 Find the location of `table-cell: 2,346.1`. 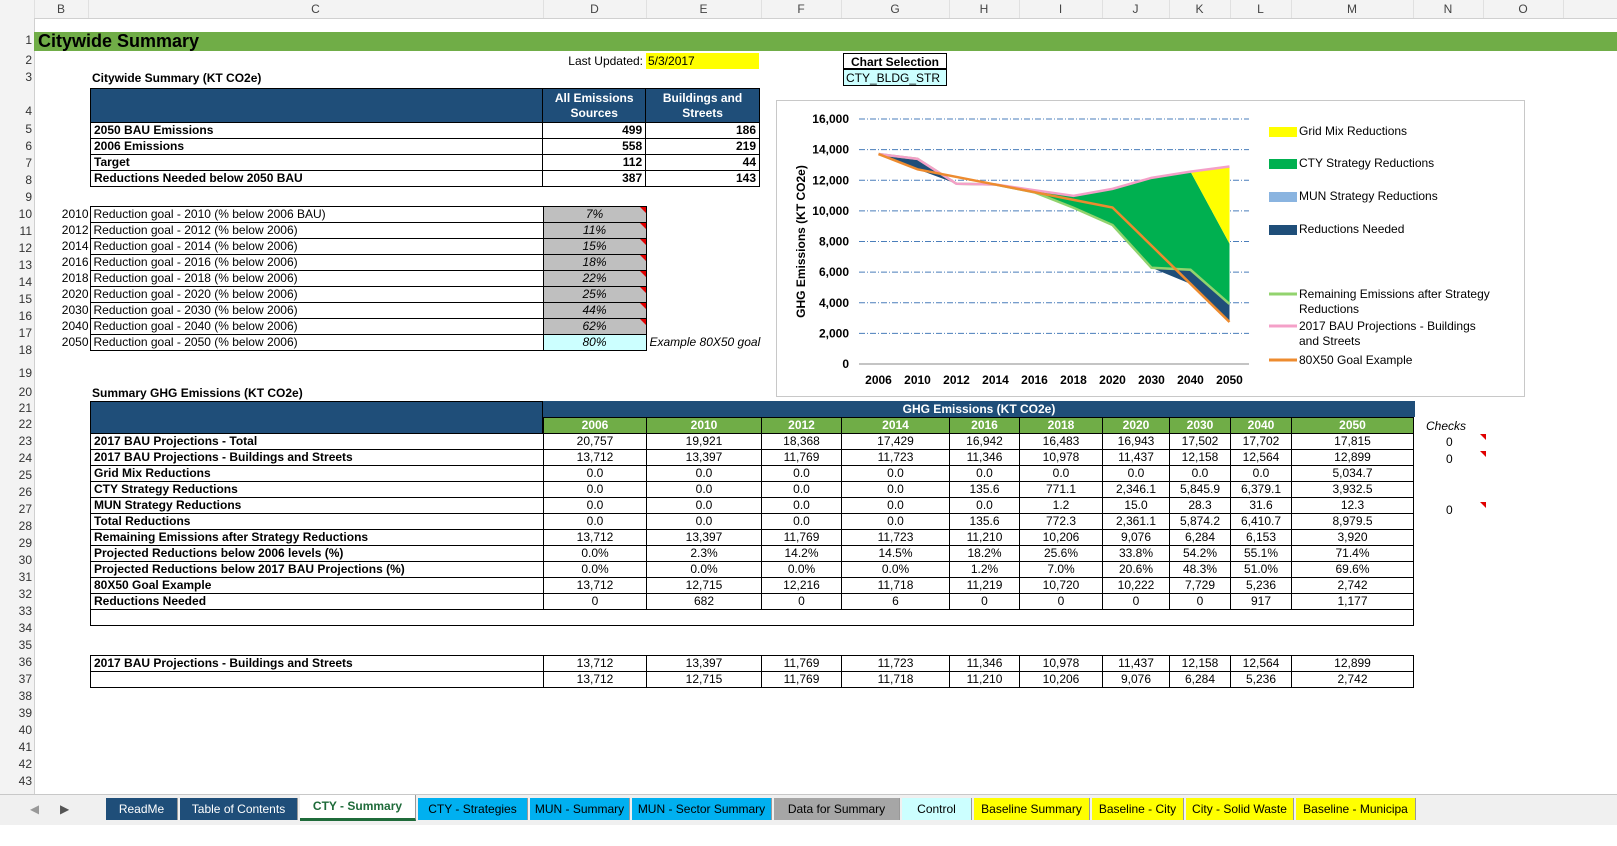

table-cell: 2,346.1 is located at coordinates (1136, 489).